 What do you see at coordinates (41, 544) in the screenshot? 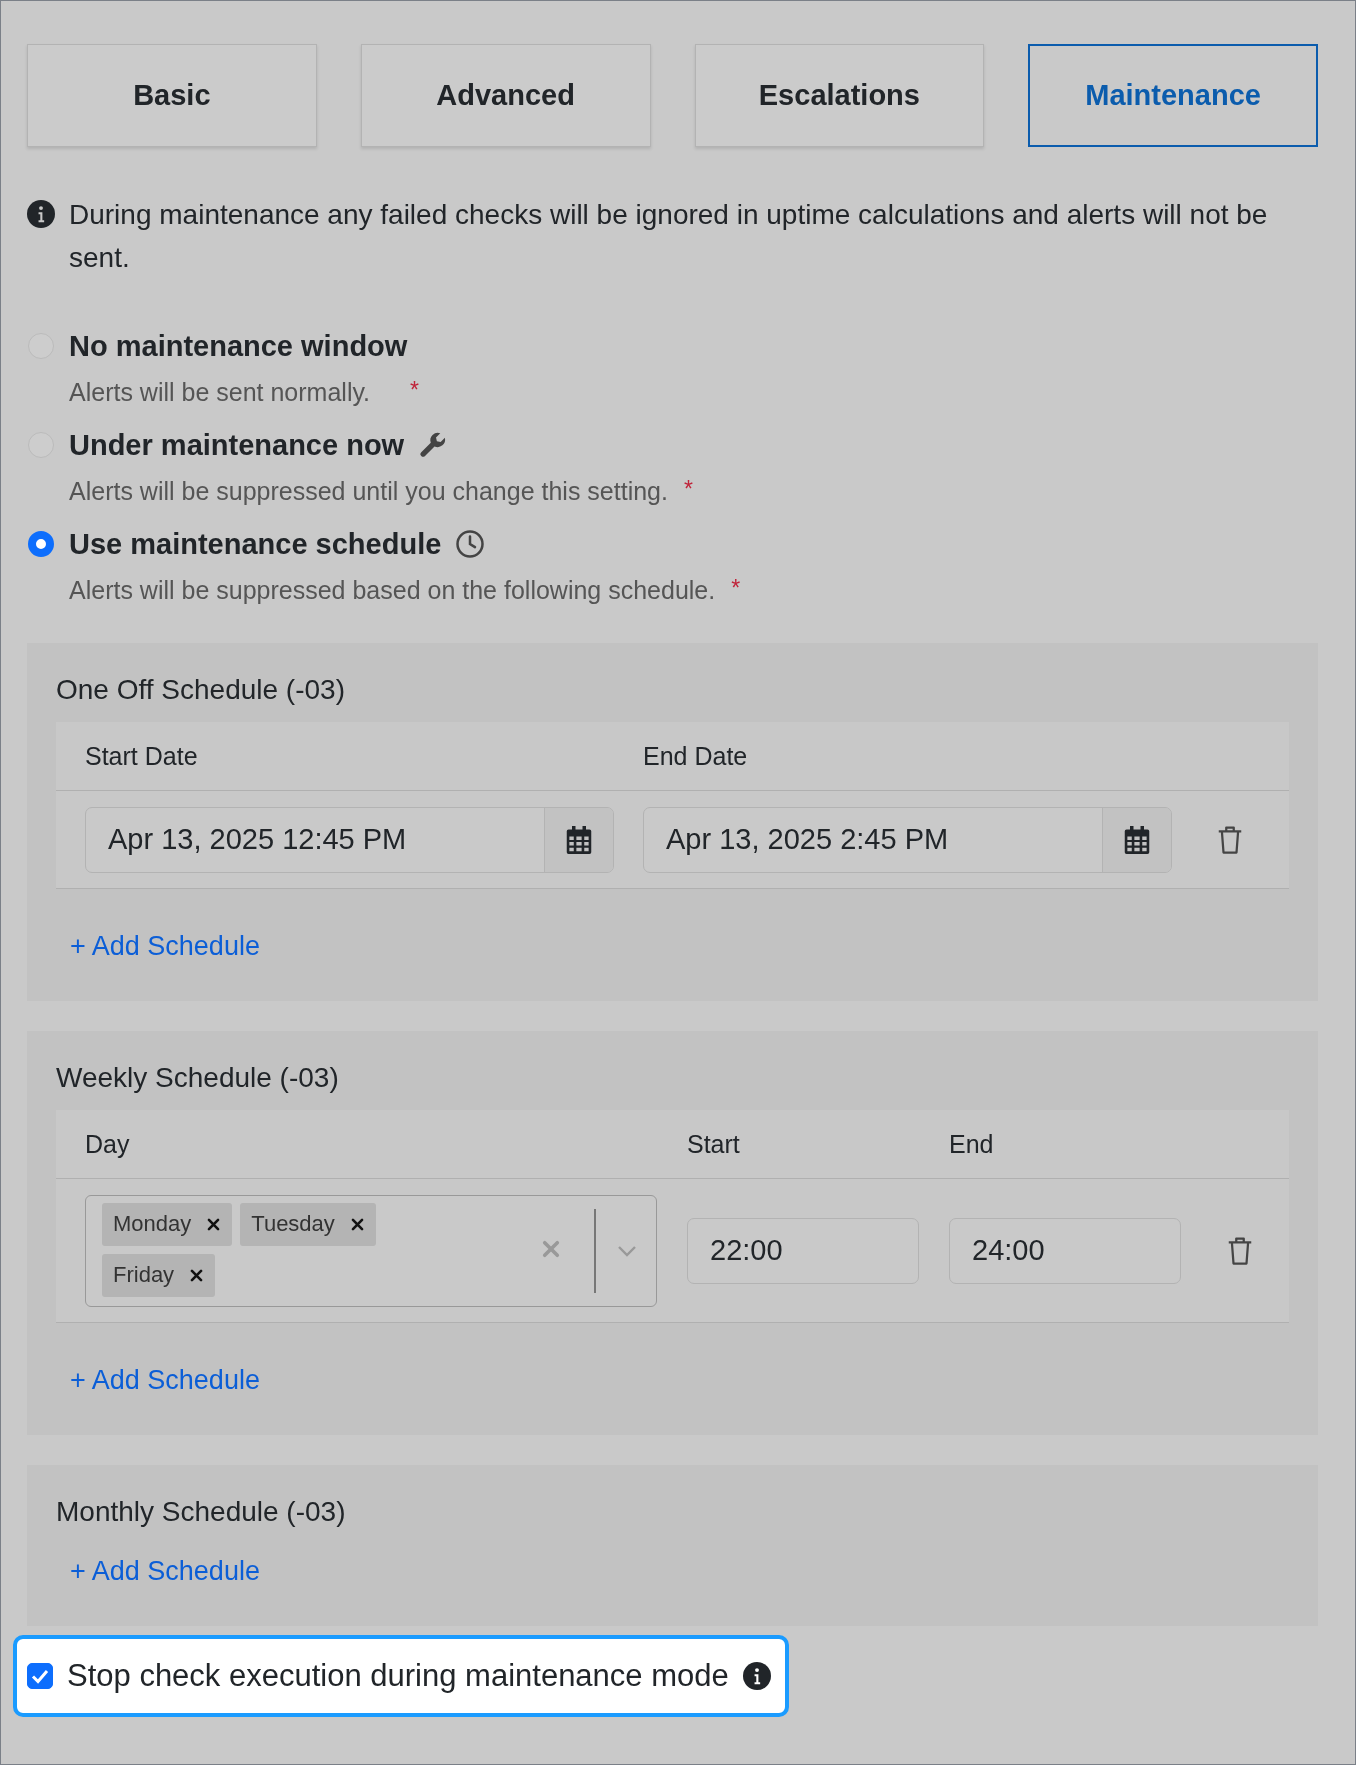
I see `radio-button` at bounding box center [41, 544].